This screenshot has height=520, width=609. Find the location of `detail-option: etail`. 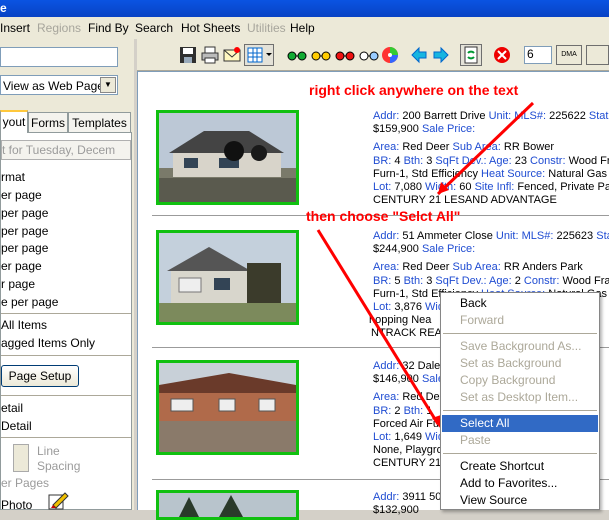

detail-option: etail is located at coordinates (12, 408).